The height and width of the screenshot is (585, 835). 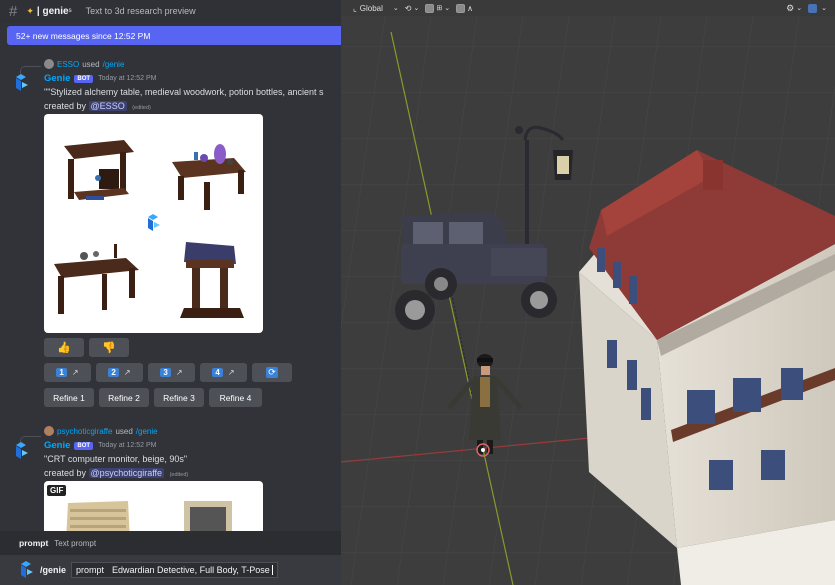 What do you see at coordinates (165, 372) in the screenshot?
I see `variant-number: 3` at bounding box center [165, 372].